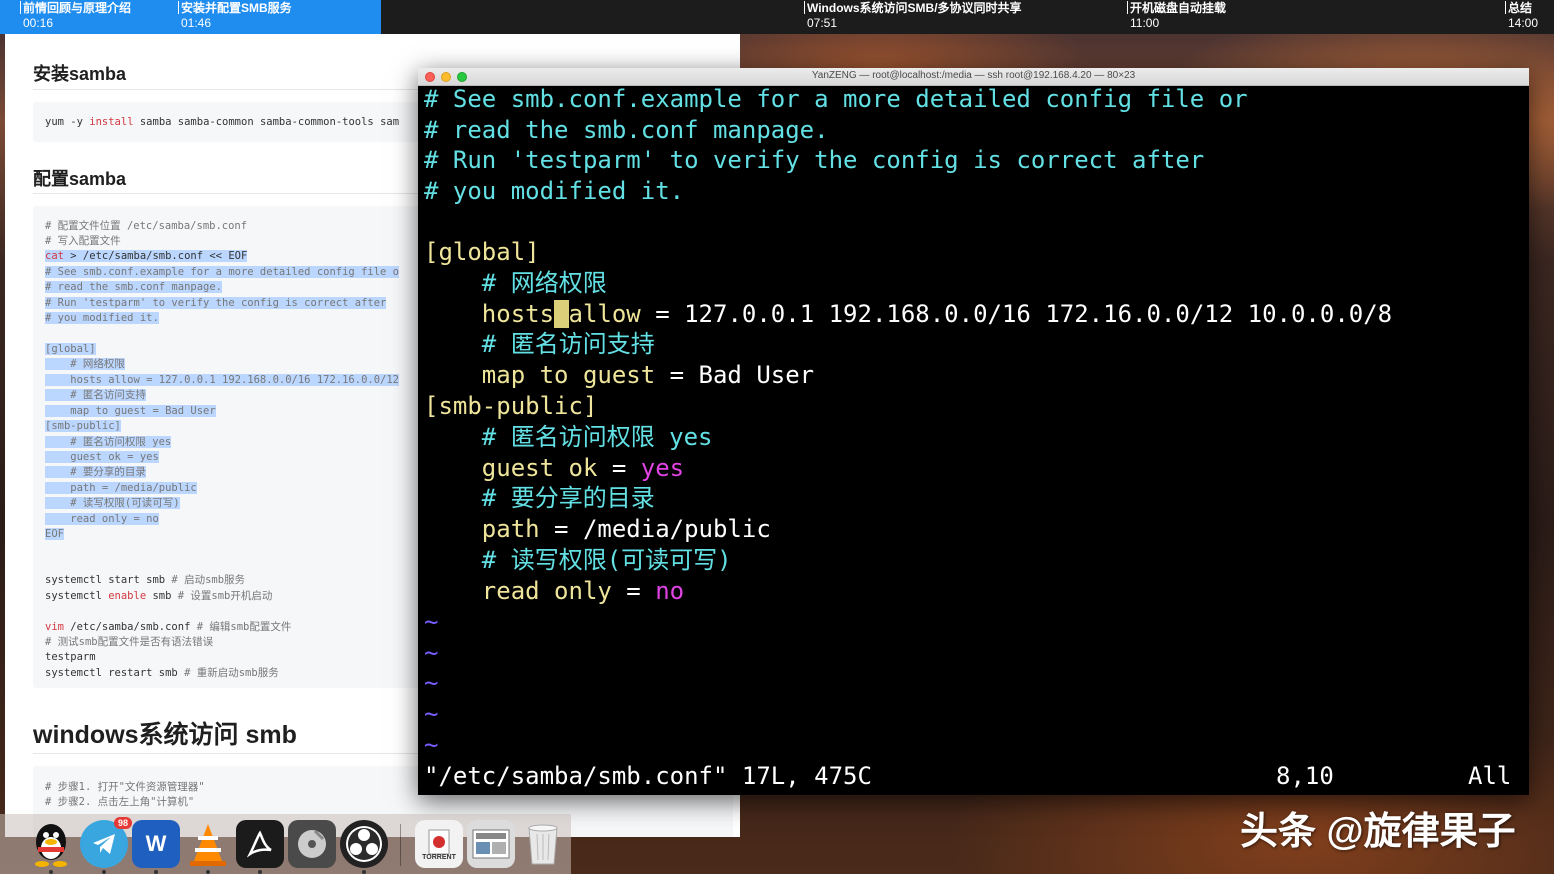 The width and height of the screenshot is (1554, 874). What do you see at coordinates (122, 823) in the screenshot?
I see `notification-badge: 98` at bounding box center [122, 823].